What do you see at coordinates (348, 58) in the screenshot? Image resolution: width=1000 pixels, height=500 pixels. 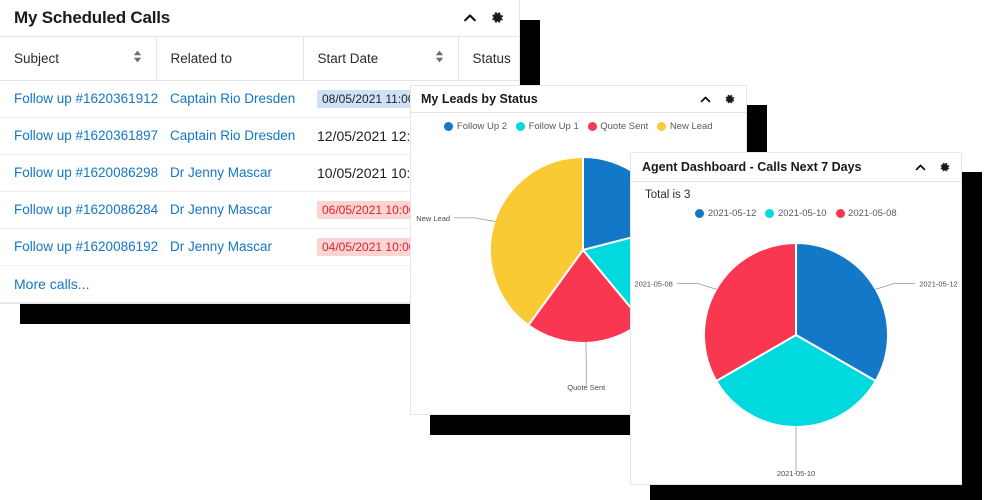 I see `column-label-start-date: Start Date` at bounding box center [348, 58].